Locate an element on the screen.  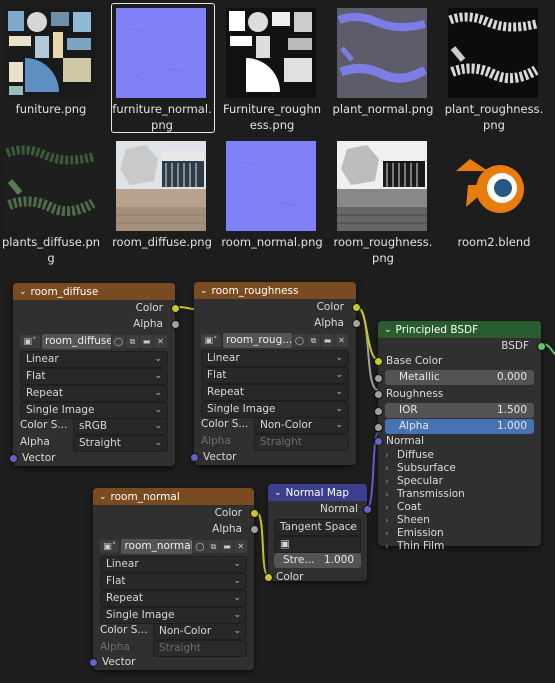
node-header: ⌄ Principled BSDF is located at coordinates (459, 329).